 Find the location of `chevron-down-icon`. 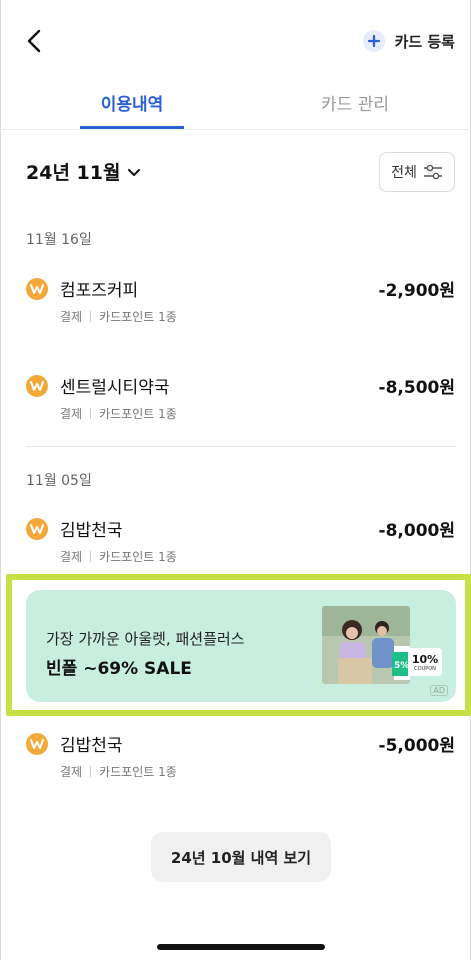

chevron-down-icon is located at coordinates (134, 172).